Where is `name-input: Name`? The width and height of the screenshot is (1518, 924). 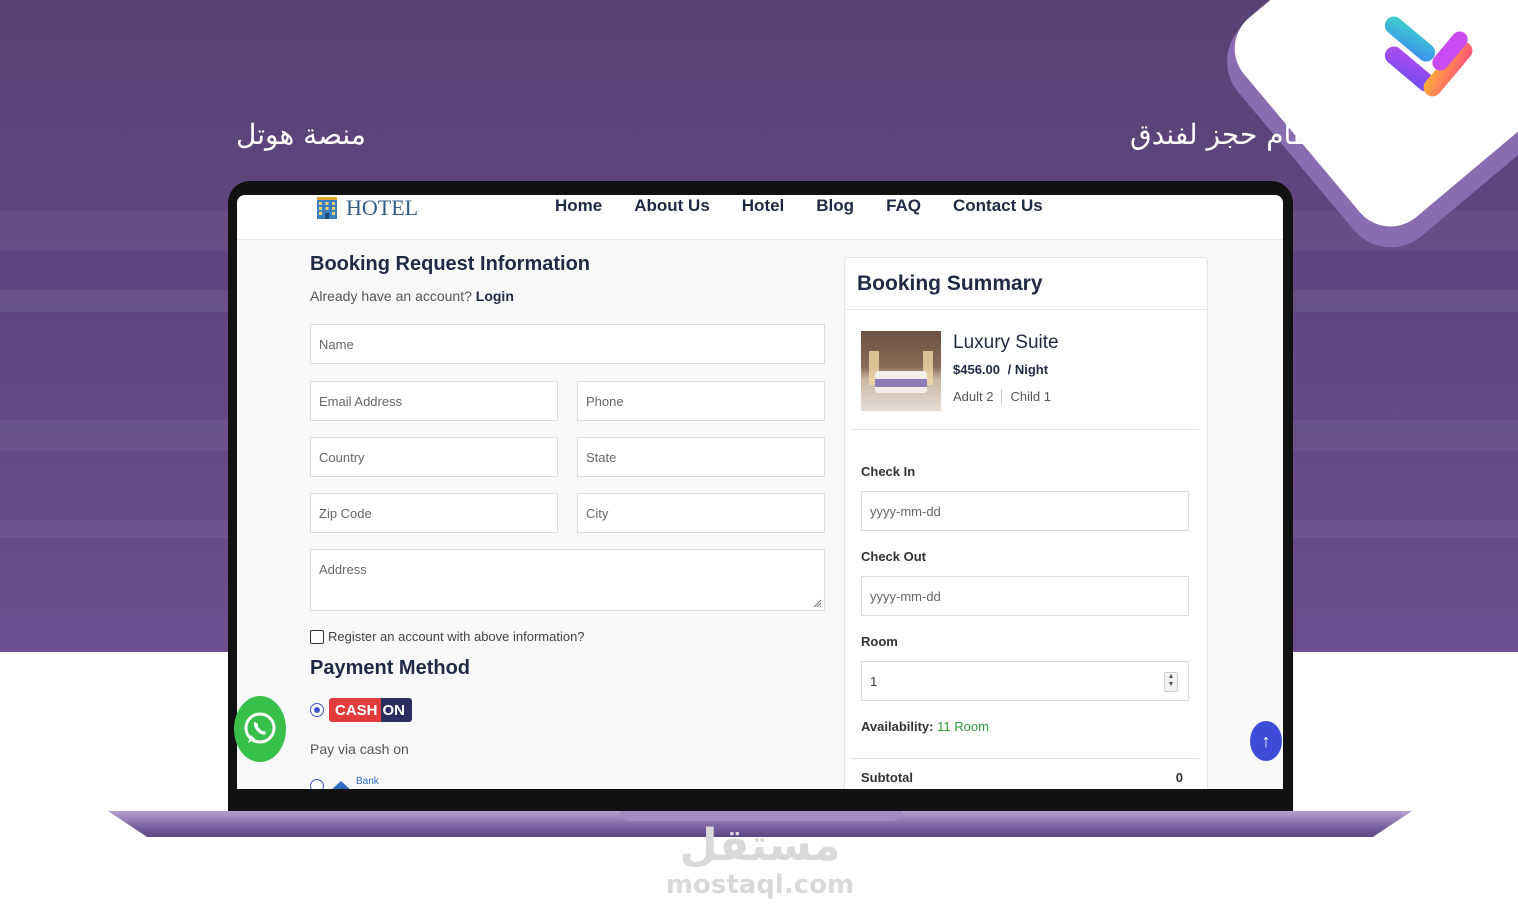
name-input: Name is located at coordinates (567, 344).